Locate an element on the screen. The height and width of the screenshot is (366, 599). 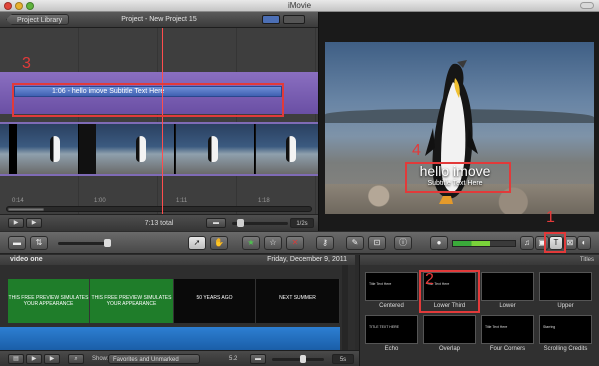
video-filmstrip is located at coordinates (159, 149).